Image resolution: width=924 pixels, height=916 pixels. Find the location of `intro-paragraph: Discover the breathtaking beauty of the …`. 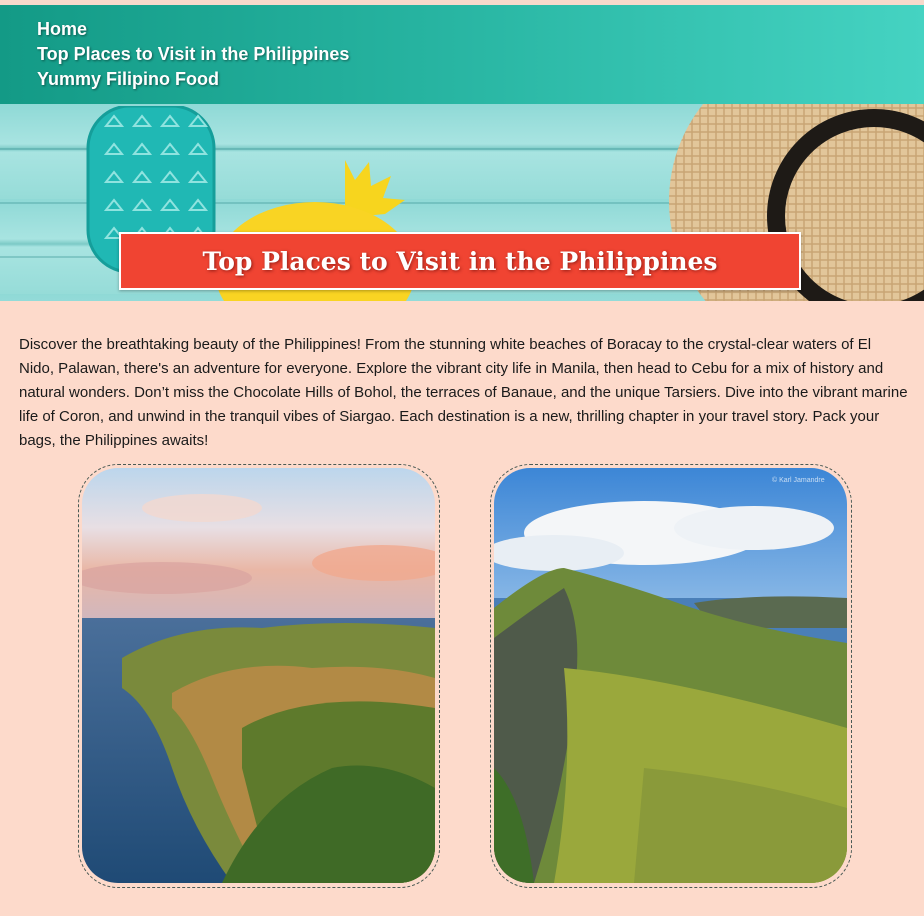

intro-paragraph: Discover the breathtaking beauty of the … is located at coordinates (463, 392).